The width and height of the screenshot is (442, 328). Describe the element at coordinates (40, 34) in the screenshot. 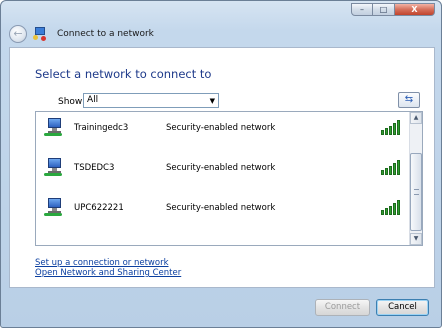

I see `network-wizard-icon` at that location.